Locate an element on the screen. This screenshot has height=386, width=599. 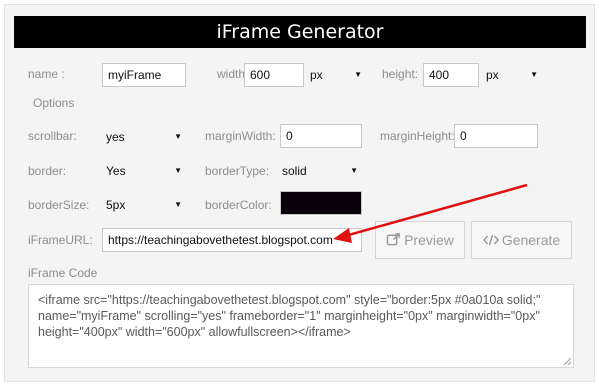
resize-handle-icon is located at coordinates (567, 361).